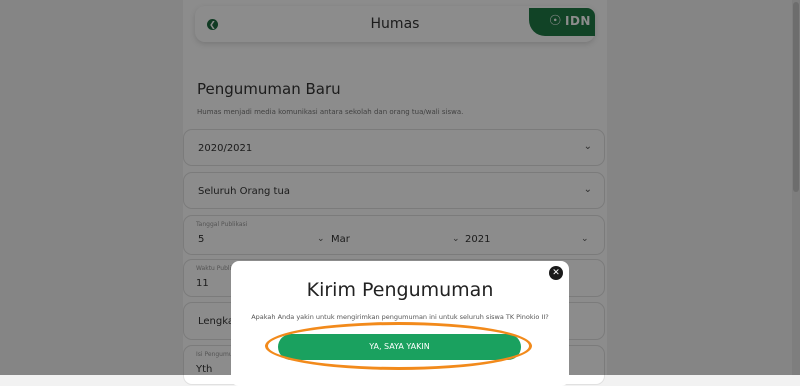 The image size is (800, 386). Describe the element at coordinates (400, 290) in the screenshot. I see `dialog-title: Kirim Pengumuman` at that location.